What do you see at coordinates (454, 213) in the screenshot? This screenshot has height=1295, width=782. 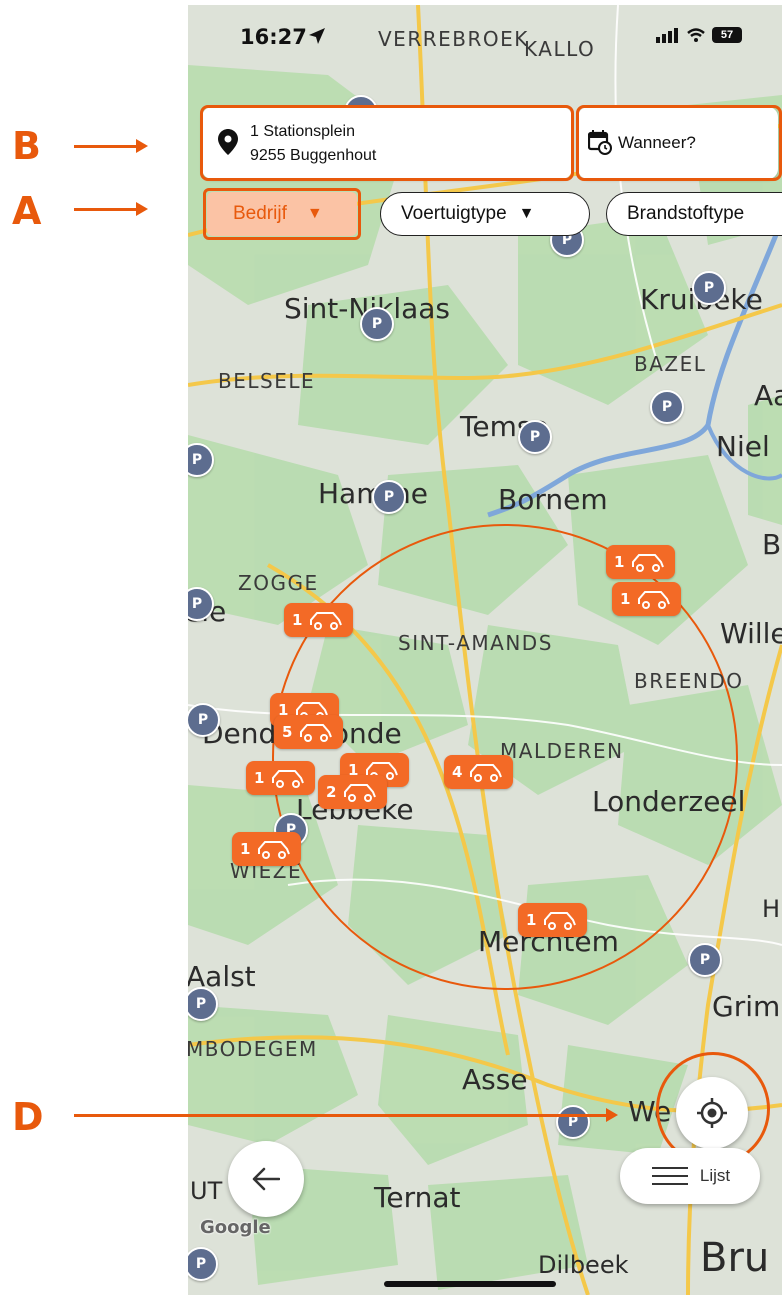 I see `filter-vehicle-type-label: Voertuigtype` at bounding box center [454, 213].